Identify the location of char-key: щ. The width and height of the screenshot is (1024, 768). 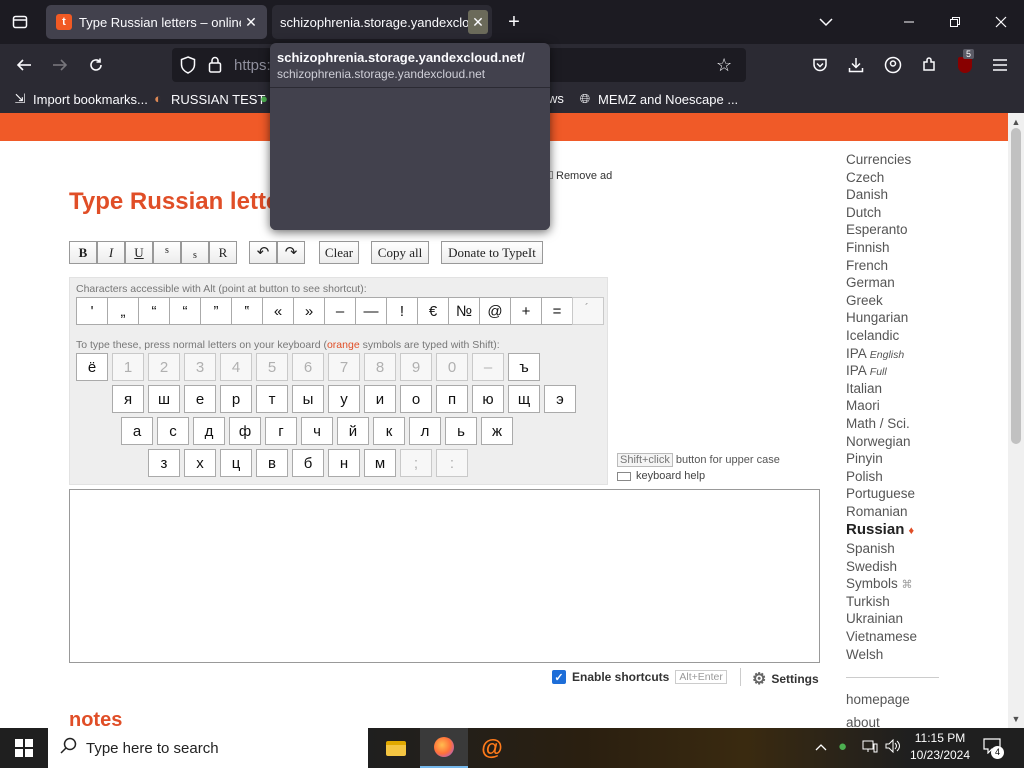
(524, 399).